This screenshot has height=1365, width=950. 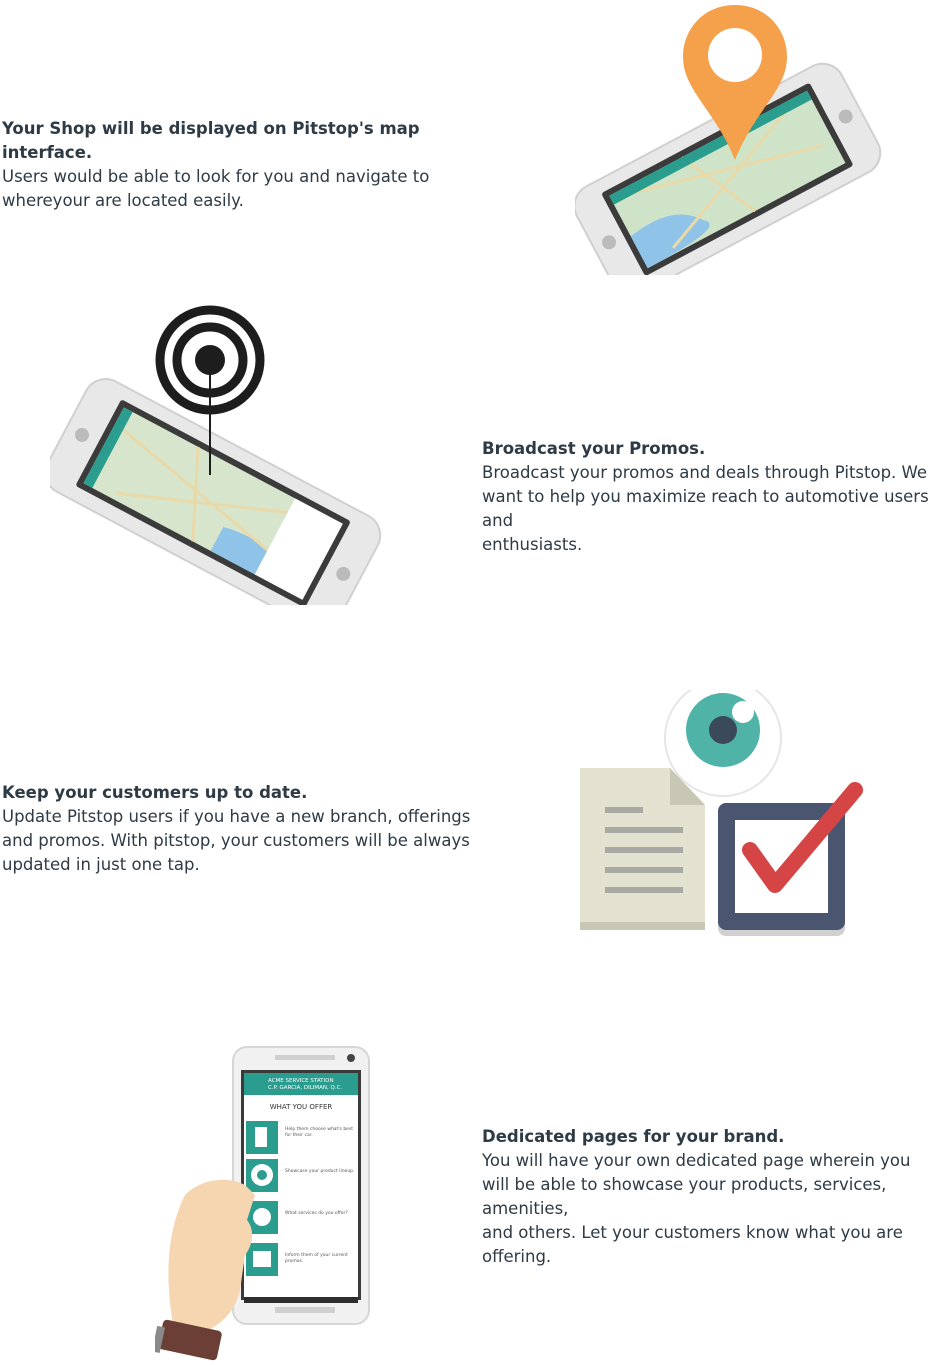 I want to click on feature-heading: Broadcast your Promos., so click(x=594, y=448).